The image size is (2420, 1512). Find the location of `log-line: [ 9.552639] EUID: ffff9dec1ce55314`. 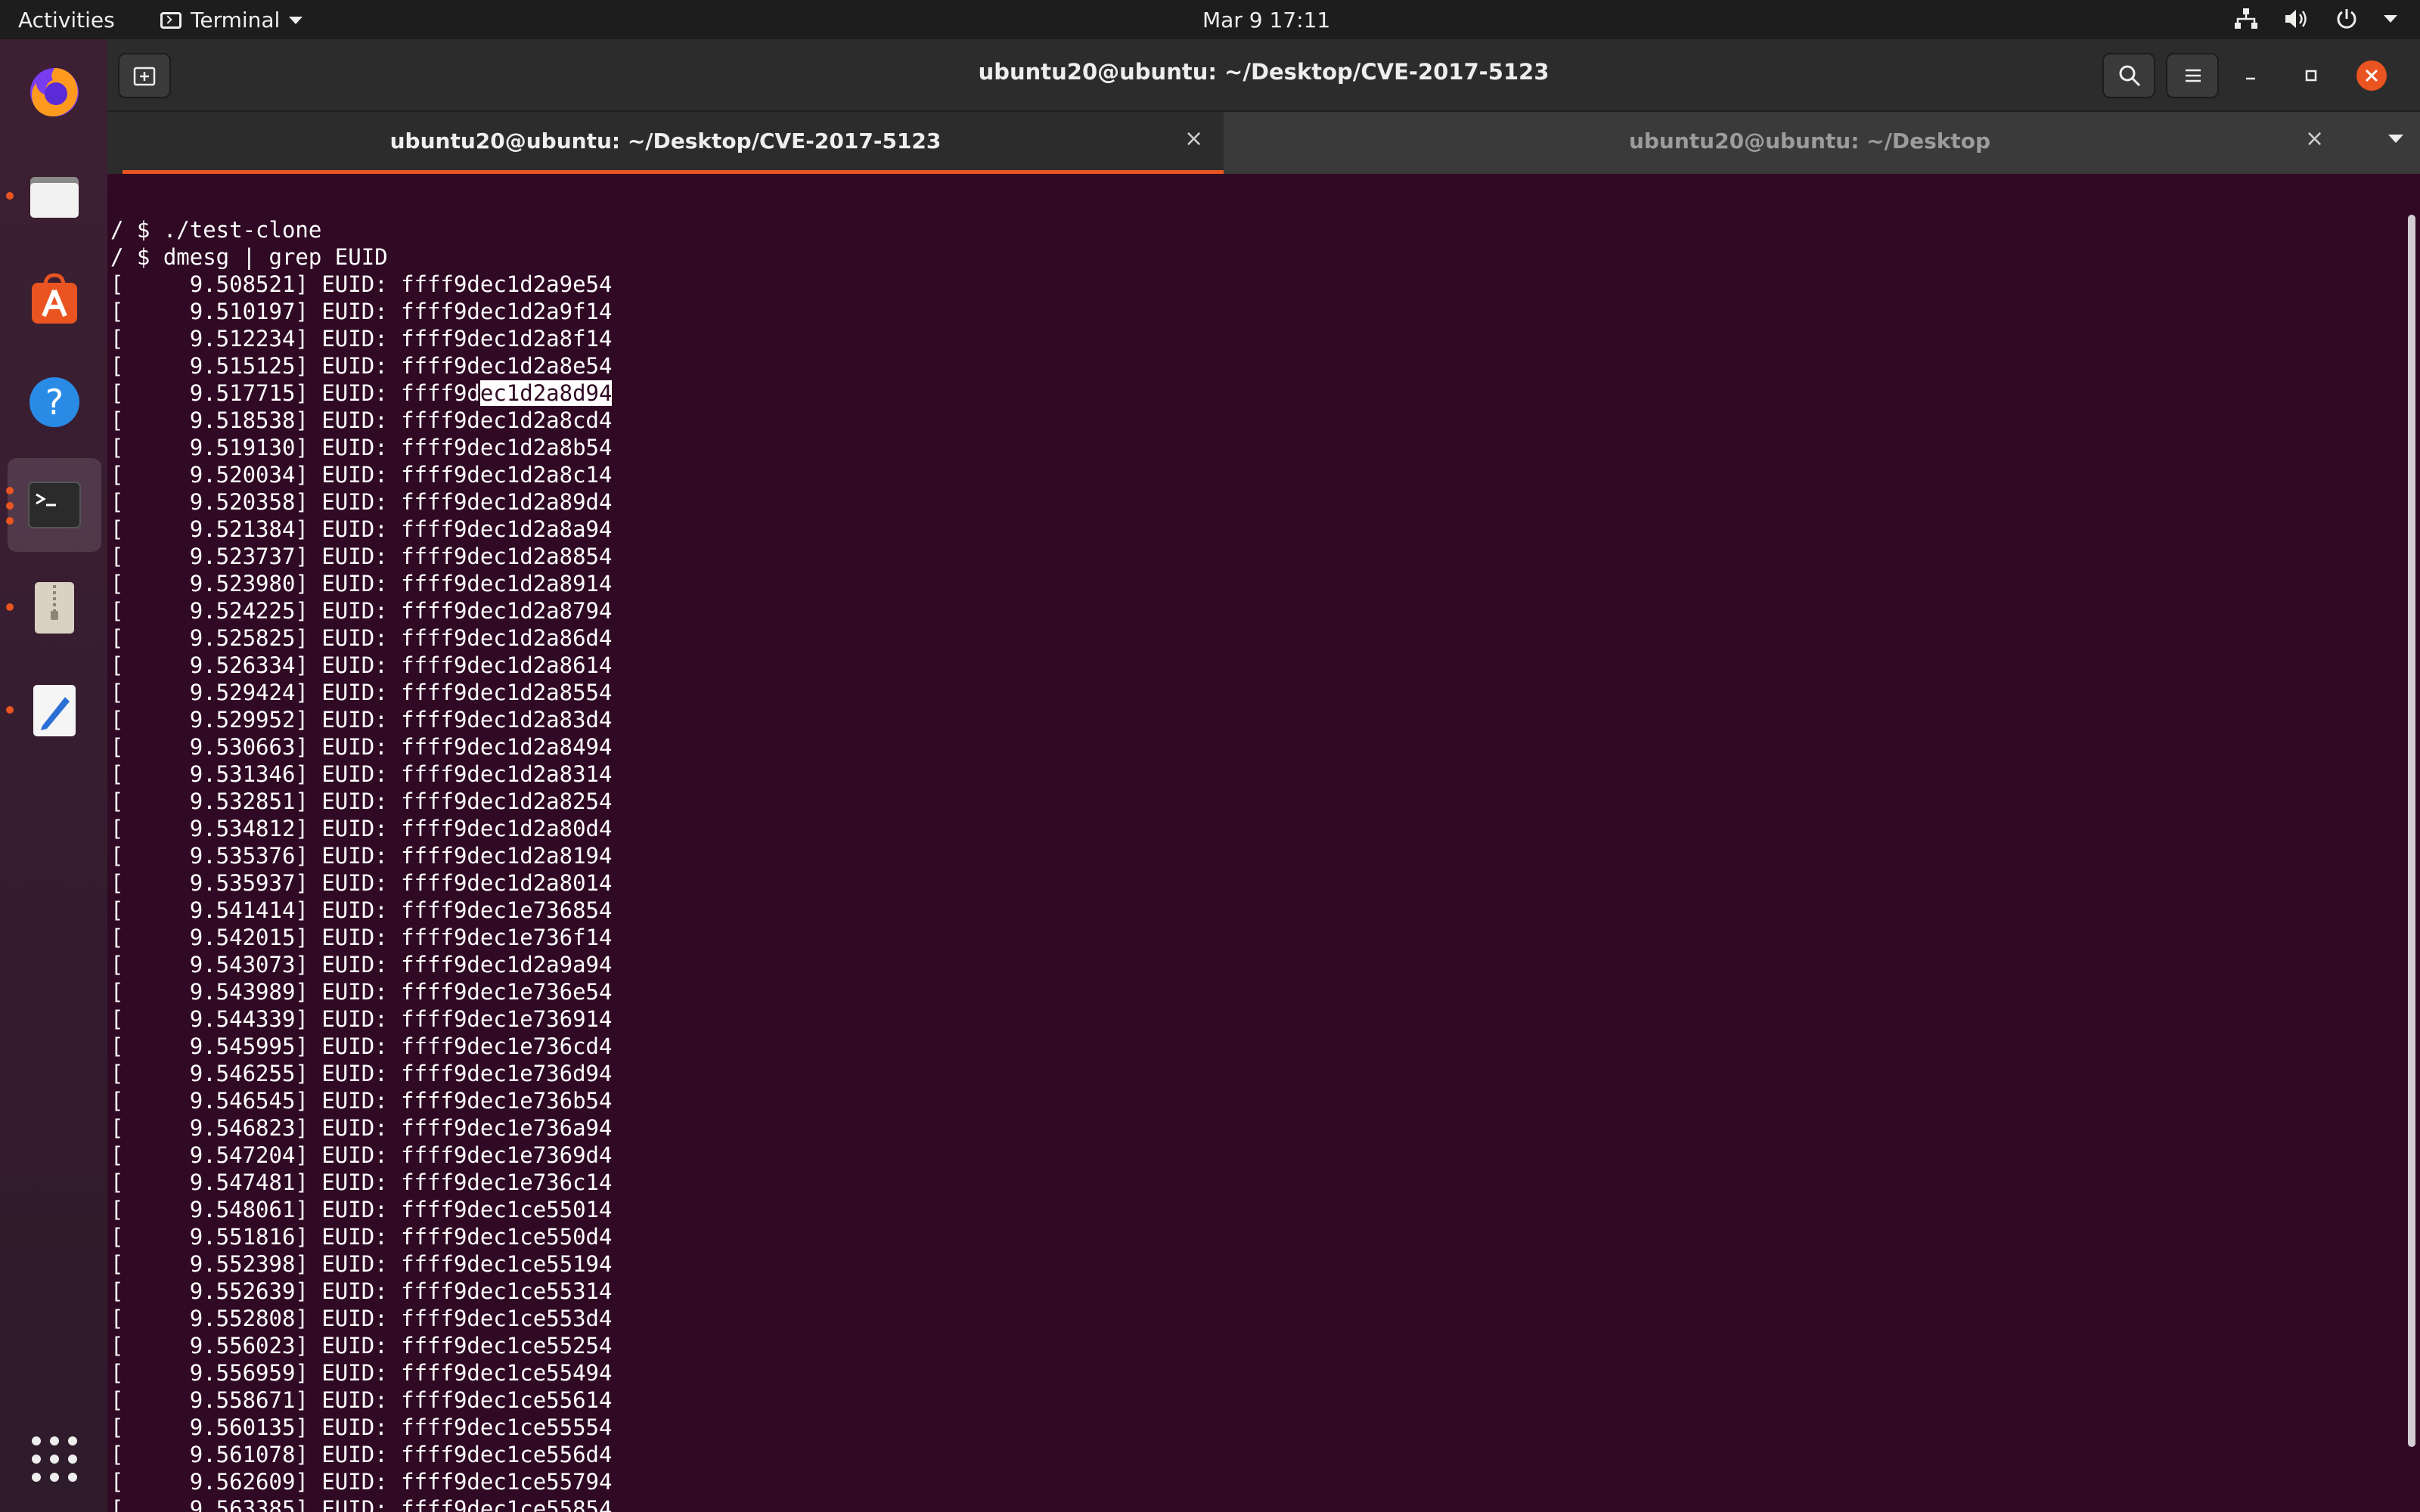

log-line: [ 9.552639] EUID: ffff9dec1ce55314 is located at coordinates (361, 1291).